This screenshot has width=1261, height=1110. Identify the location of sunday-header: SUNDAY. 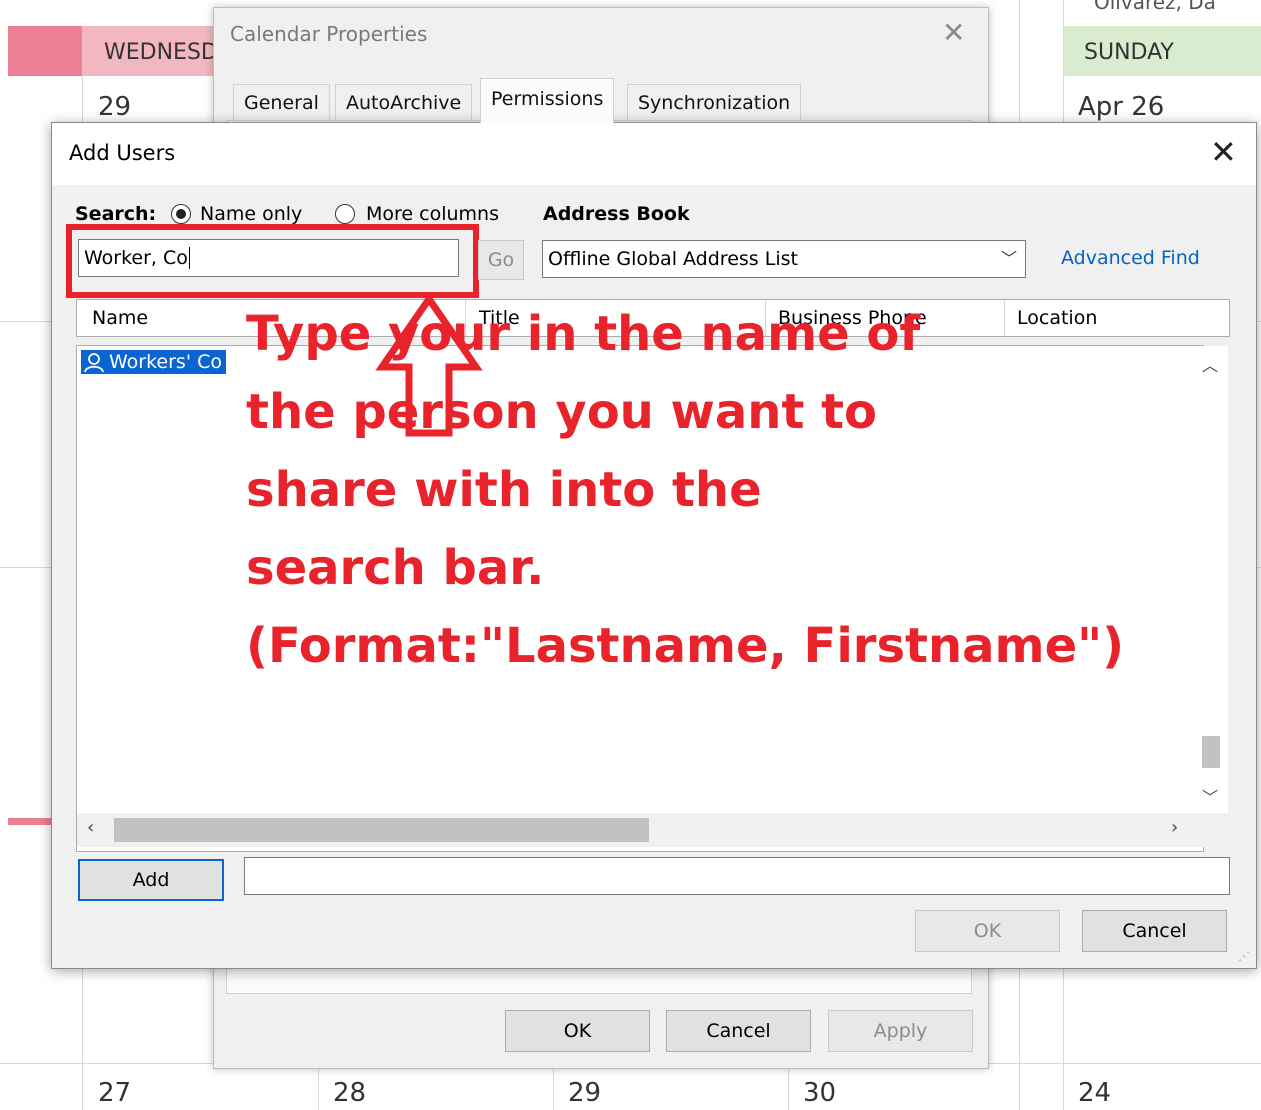
(1129, 52).